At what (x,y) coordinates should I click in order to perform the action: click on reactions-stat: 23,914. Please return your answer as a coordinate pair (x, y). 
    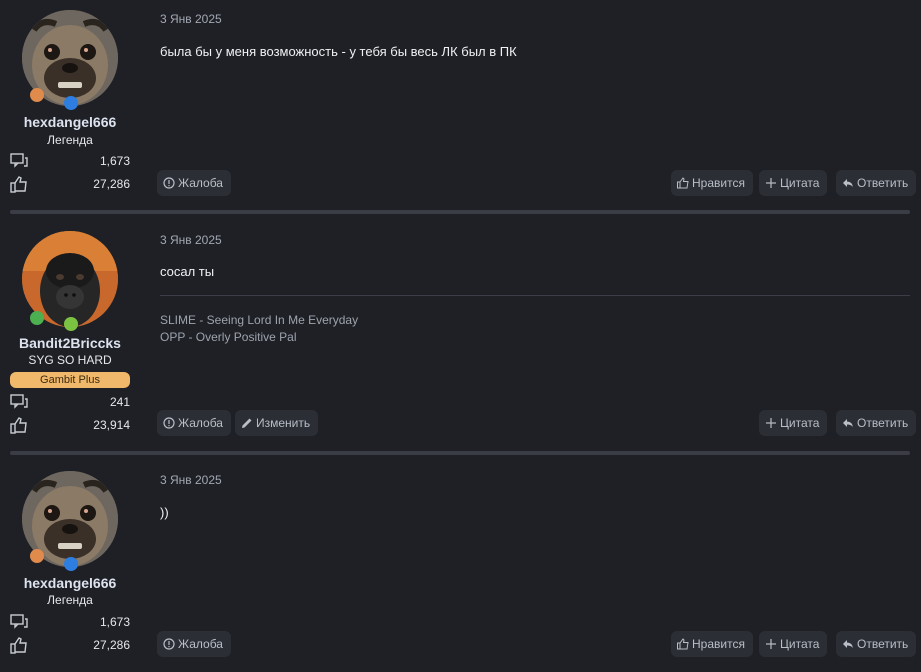
    Looking at the image, I should click on (70, 425).